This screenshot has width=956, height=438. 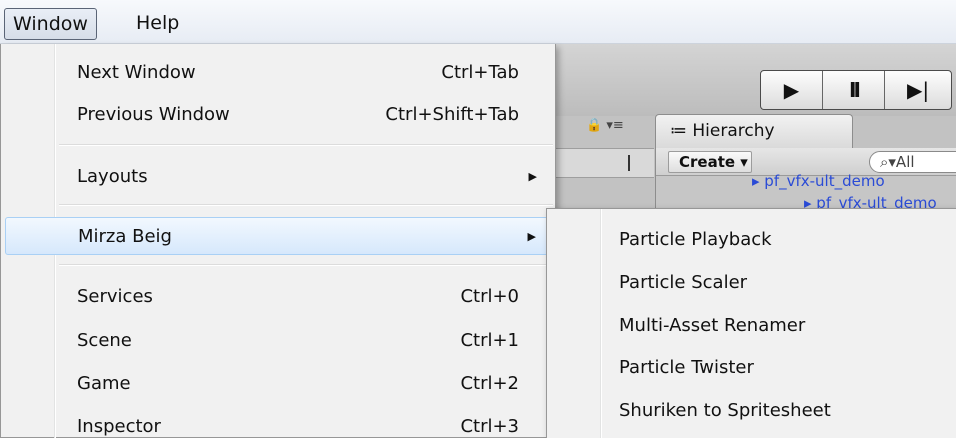 What do you see at coordinates (489, 340) in the screenshot?
I see `menu-item-shortcut: Ctrl+1` at bounding box center [489, 340].